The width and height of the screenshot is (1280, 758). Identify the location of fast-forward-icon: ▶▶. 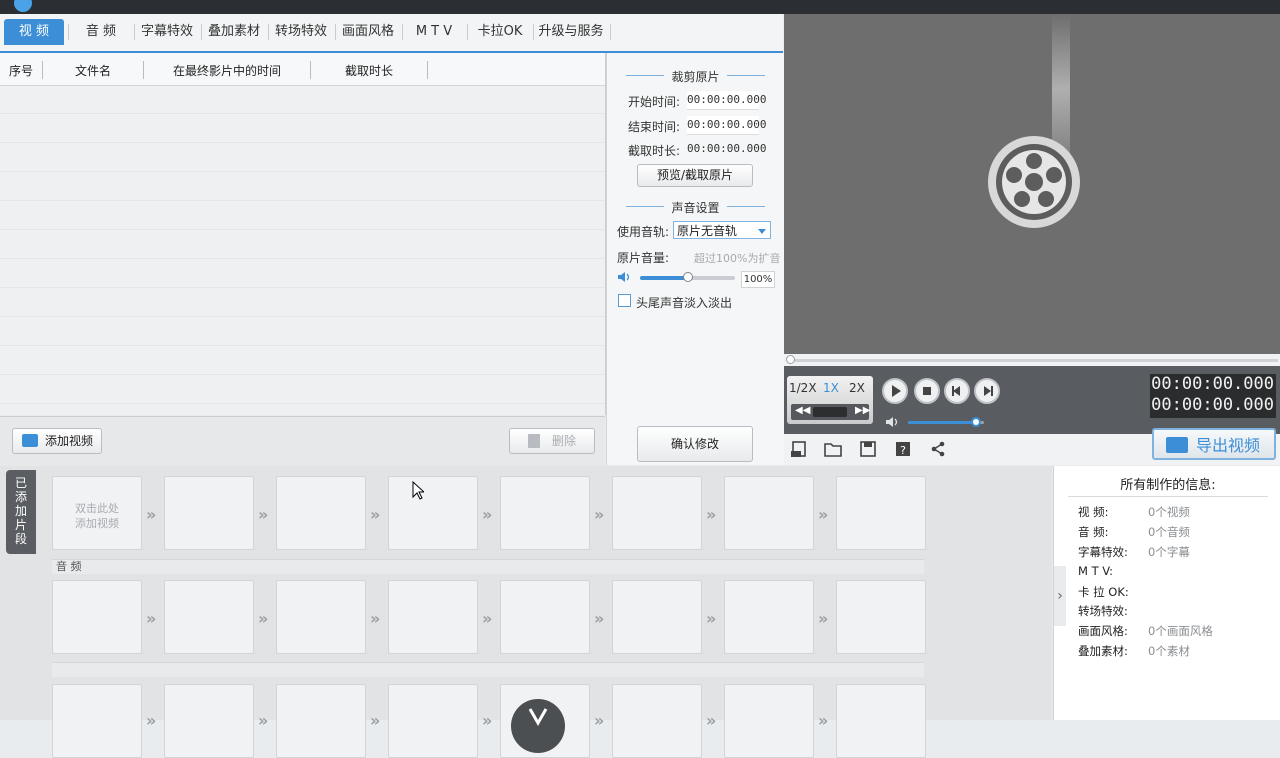
(862, 410).